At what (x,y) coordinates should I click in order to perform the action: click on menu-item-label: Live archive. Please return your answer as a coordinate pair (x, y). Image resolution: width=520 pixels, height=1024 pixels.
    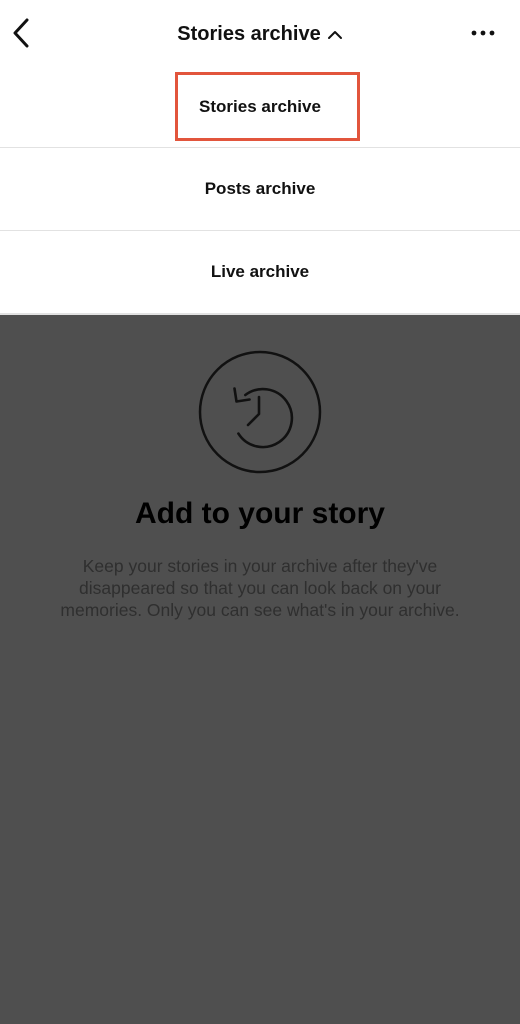
    Looking at the image, I should click on (260, 271).